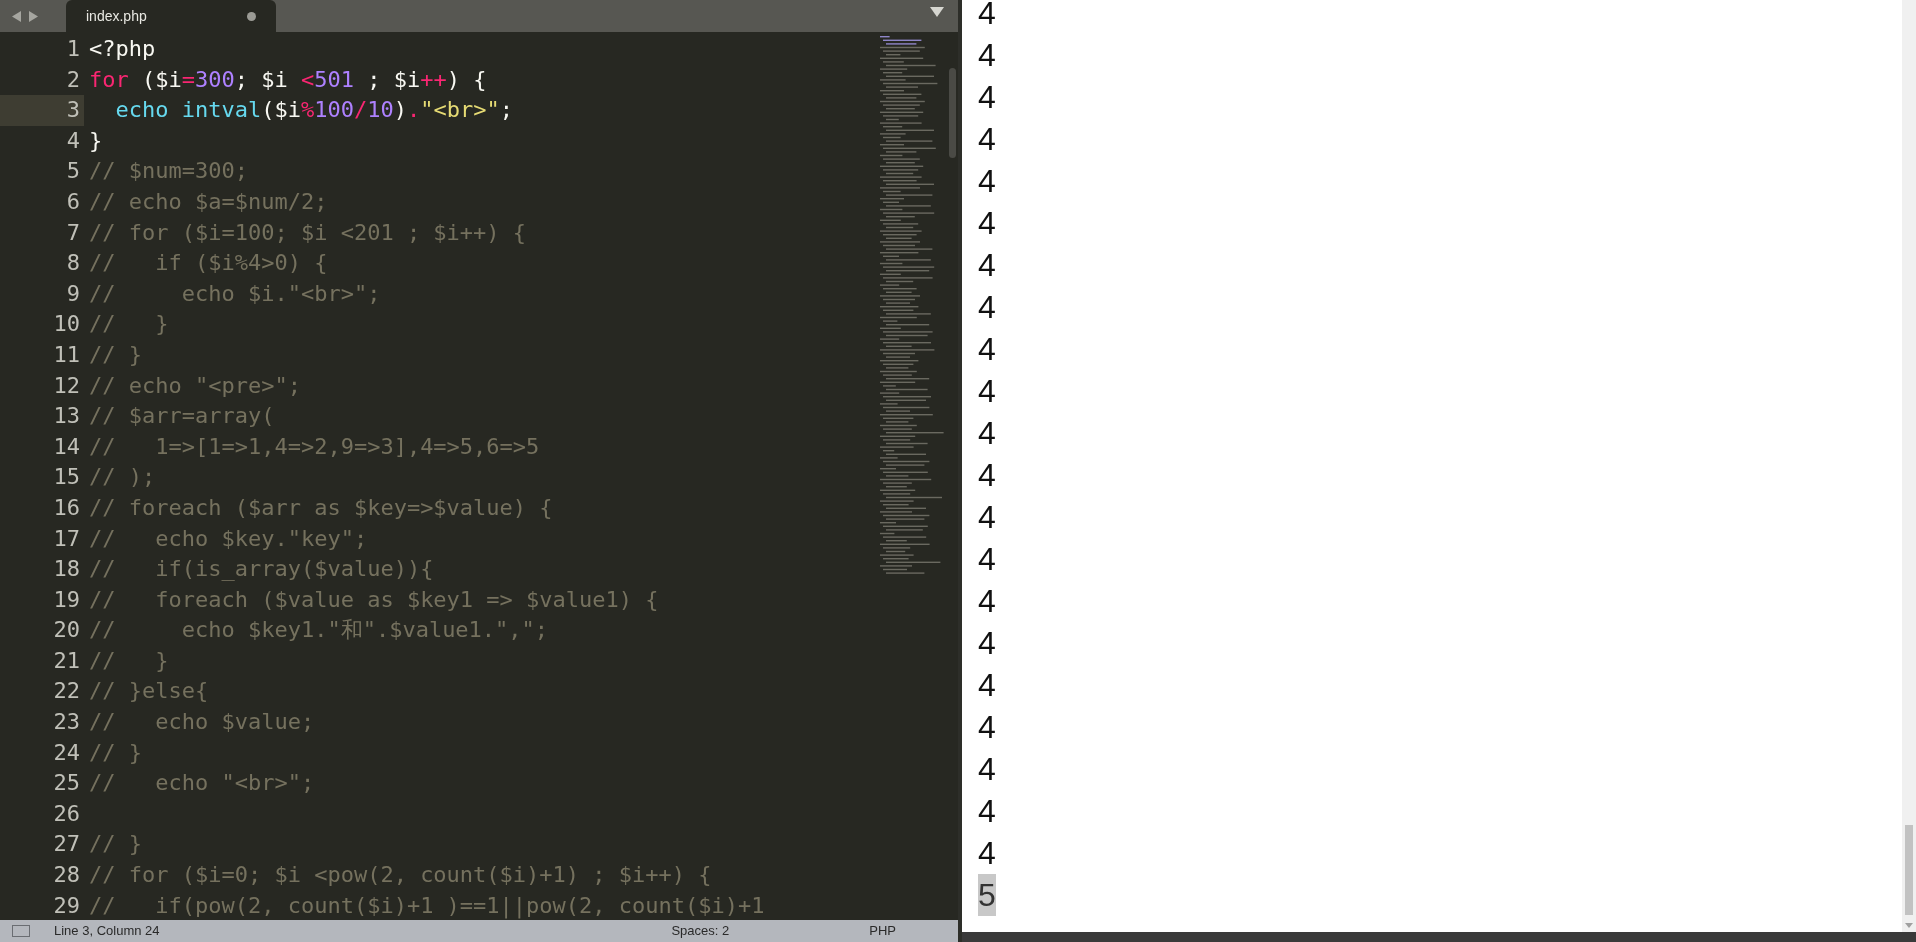  Describe the element at coordinates (66, 813) in the screenshot. I see `line-number: 26` at that location.